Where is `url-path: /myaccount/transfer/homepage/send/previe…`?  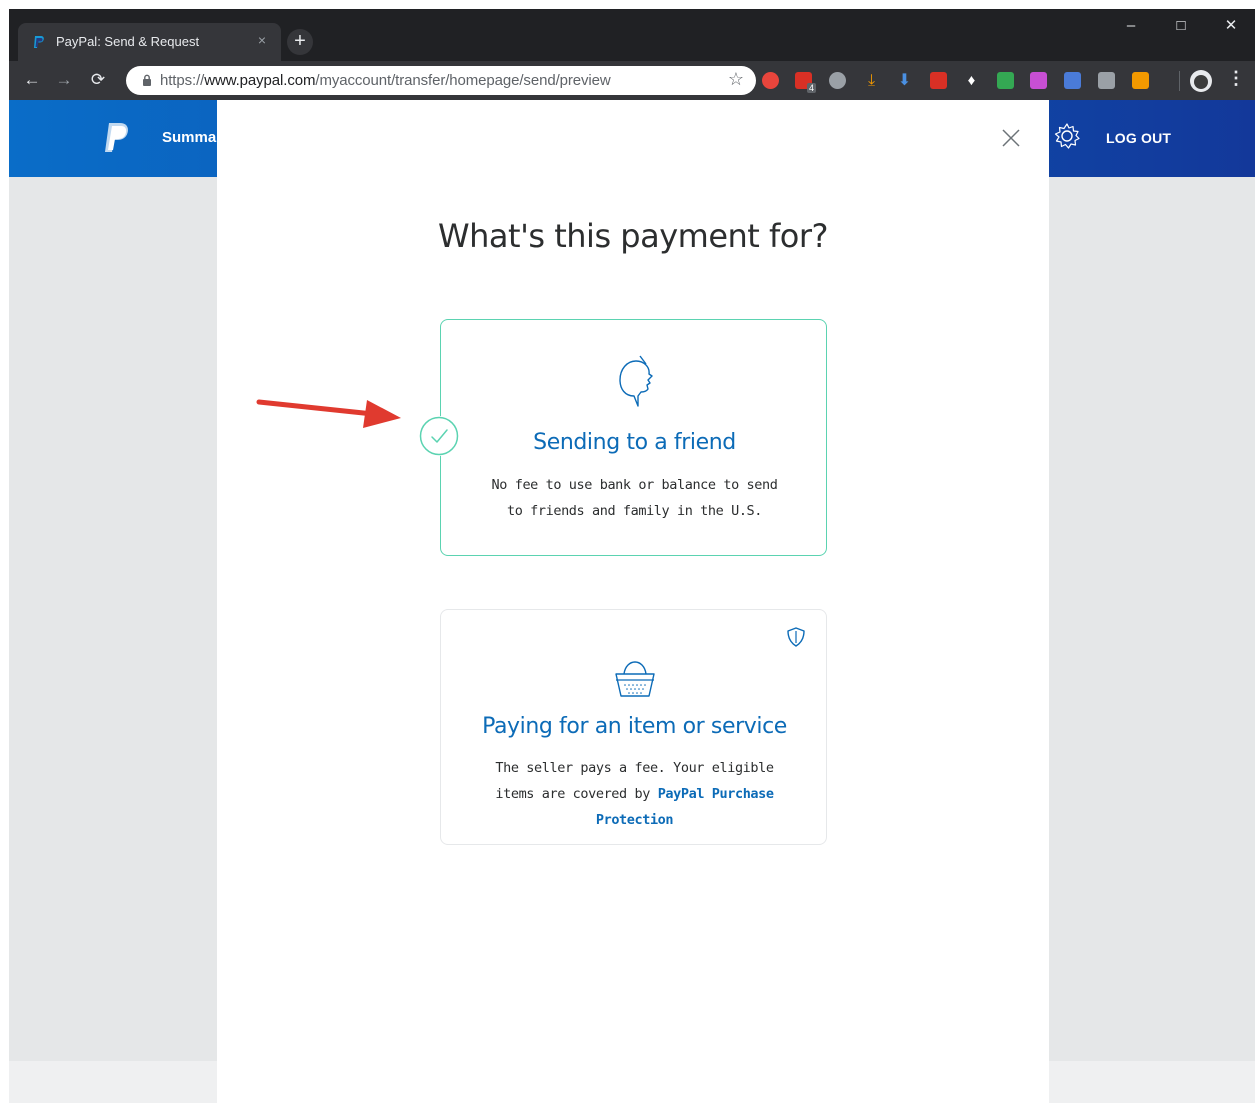
url-path: /myaccount/transfer/homepage/send/previe… is located at coordinates (463, 80).